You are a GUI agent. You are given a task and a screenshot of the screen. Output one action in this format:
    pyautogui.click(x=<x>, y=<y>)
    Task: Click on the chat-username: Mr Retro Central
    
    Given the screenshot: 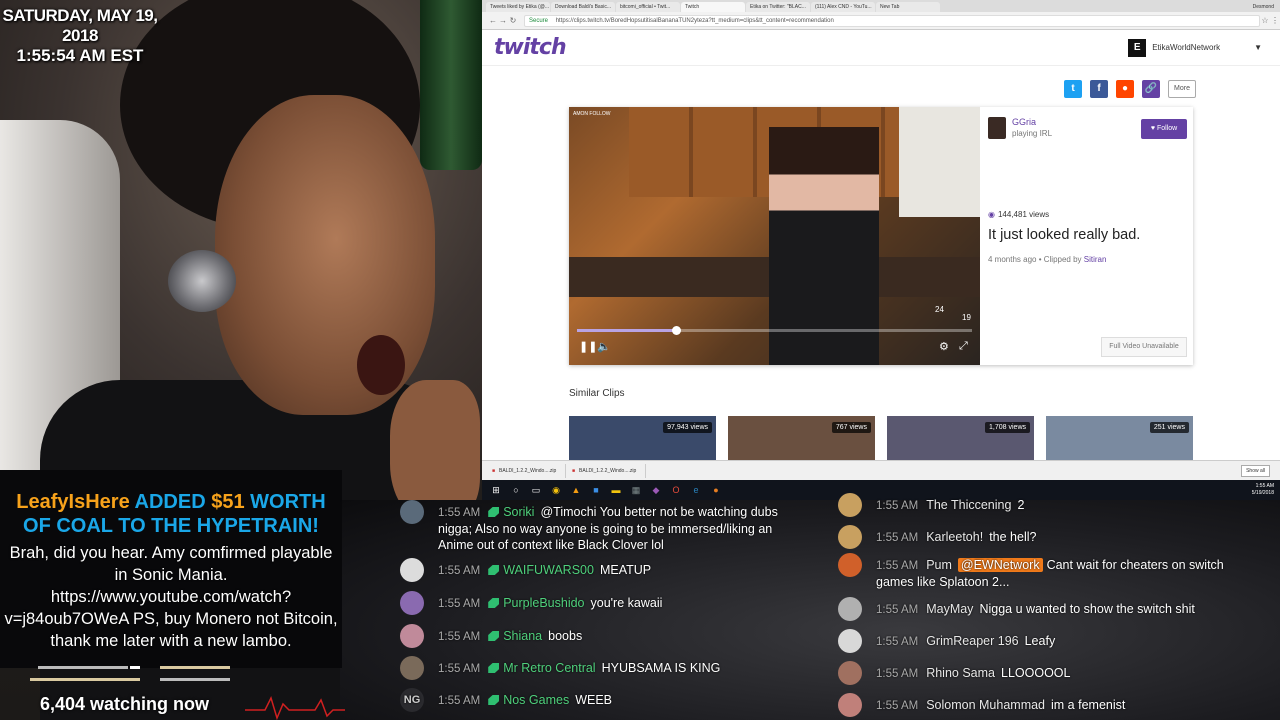 What is the action you would take?
    pyautogui.click(x=549, y=668)
    